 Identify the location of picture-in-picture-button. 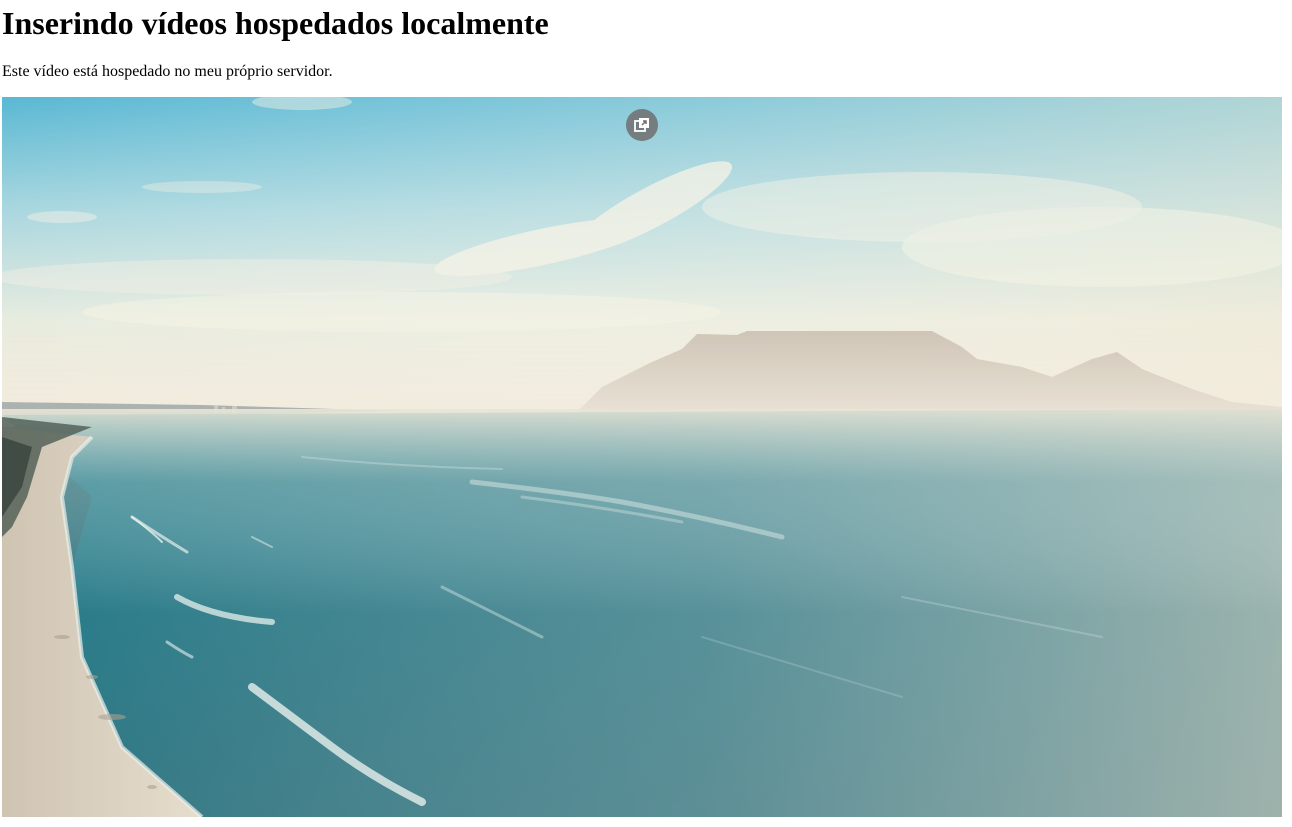
(642, 125).